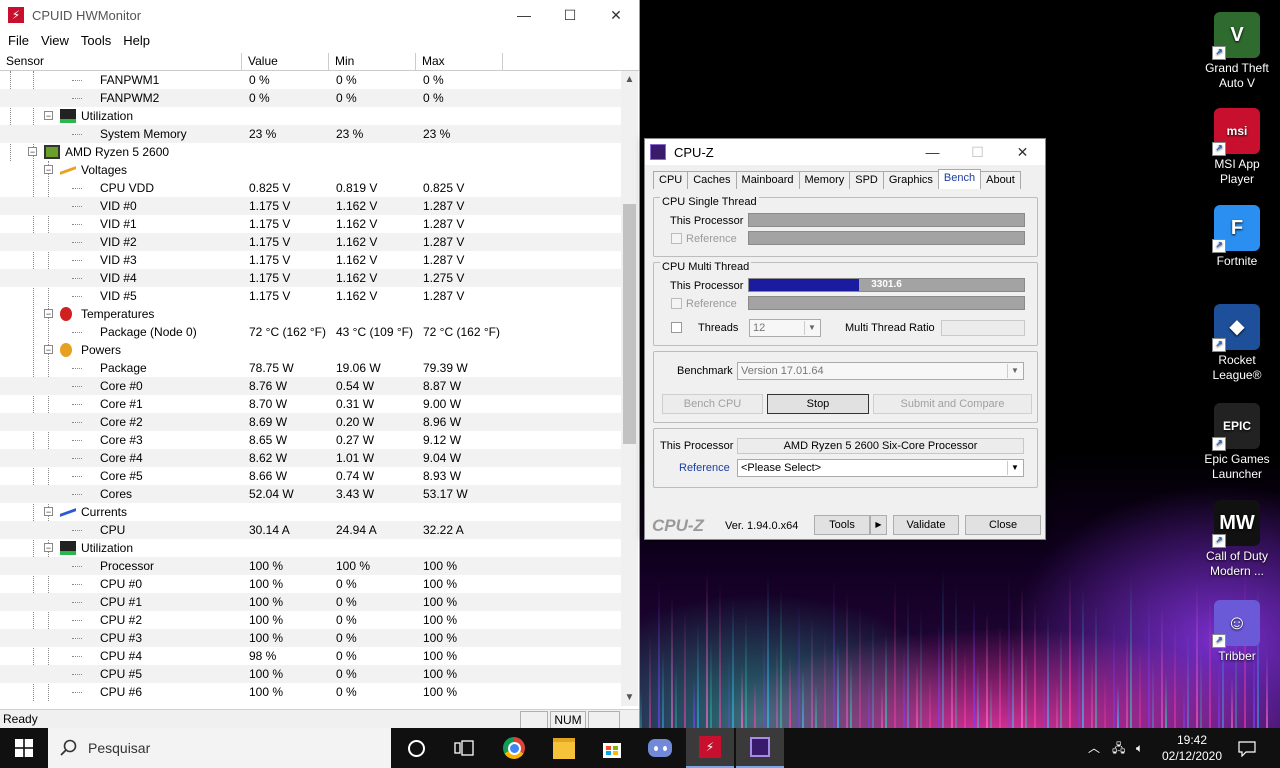 This screenshot has width=1280, height=768. I want to click on tools-dropdown-arrow-icon: ▶, so click(878, 525).